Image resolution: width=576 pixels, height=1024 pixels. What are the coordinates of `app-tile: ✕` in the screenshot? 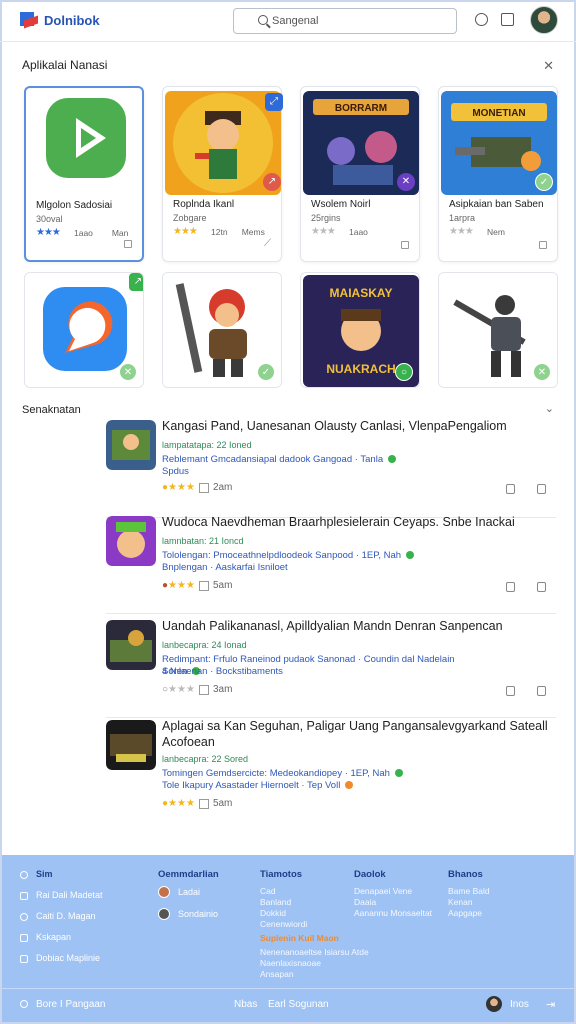 It's located at (498, 330).